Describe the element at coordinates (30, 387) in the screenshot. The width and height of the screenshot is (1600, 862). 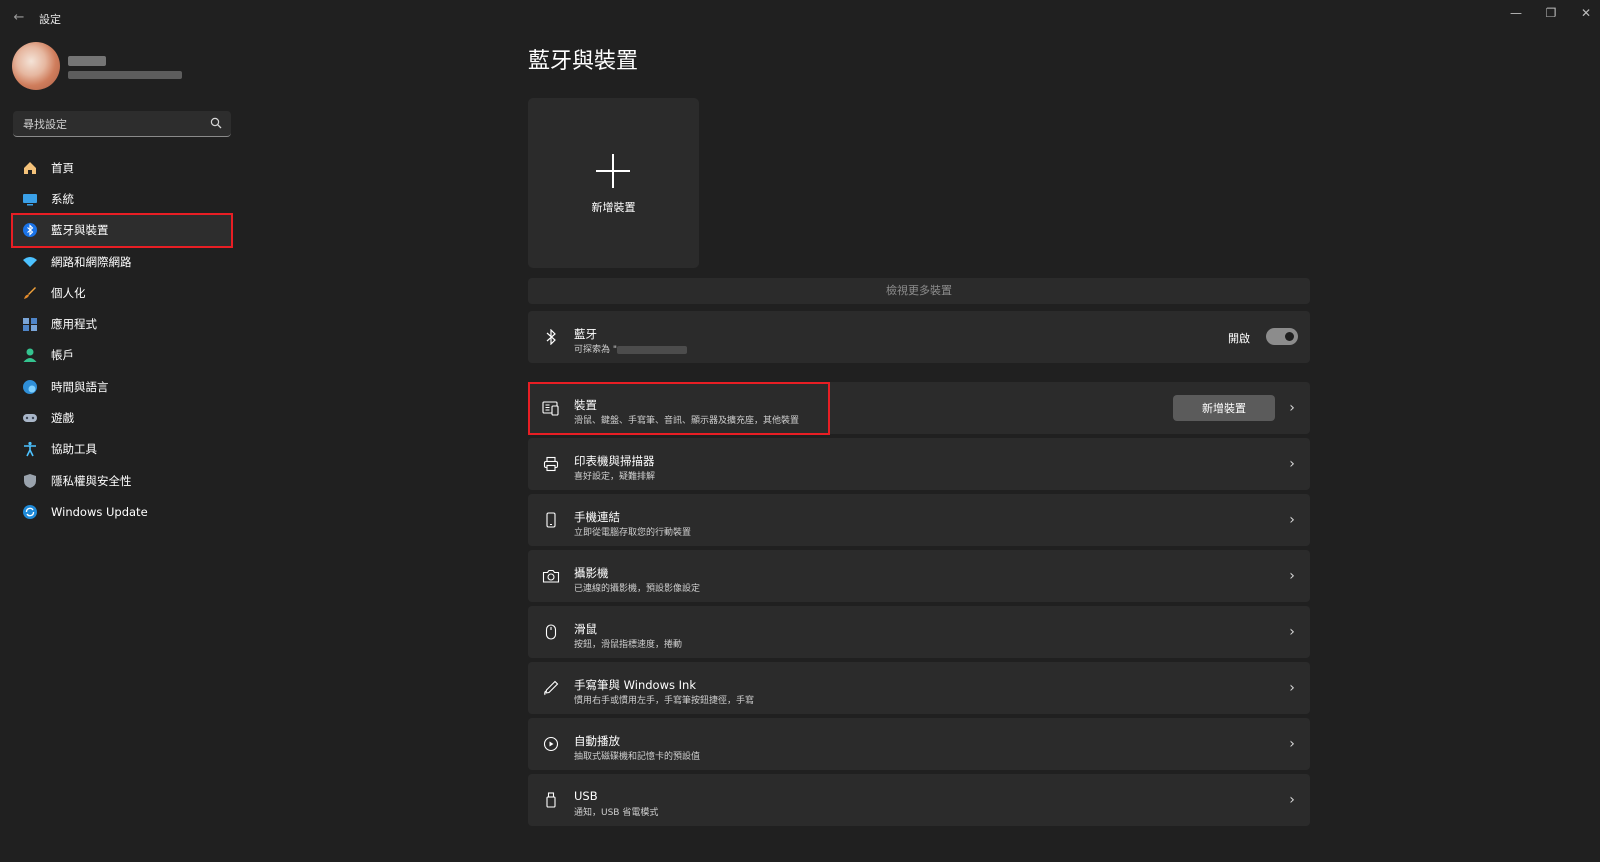
I see `globe-clock-icon` at that location.